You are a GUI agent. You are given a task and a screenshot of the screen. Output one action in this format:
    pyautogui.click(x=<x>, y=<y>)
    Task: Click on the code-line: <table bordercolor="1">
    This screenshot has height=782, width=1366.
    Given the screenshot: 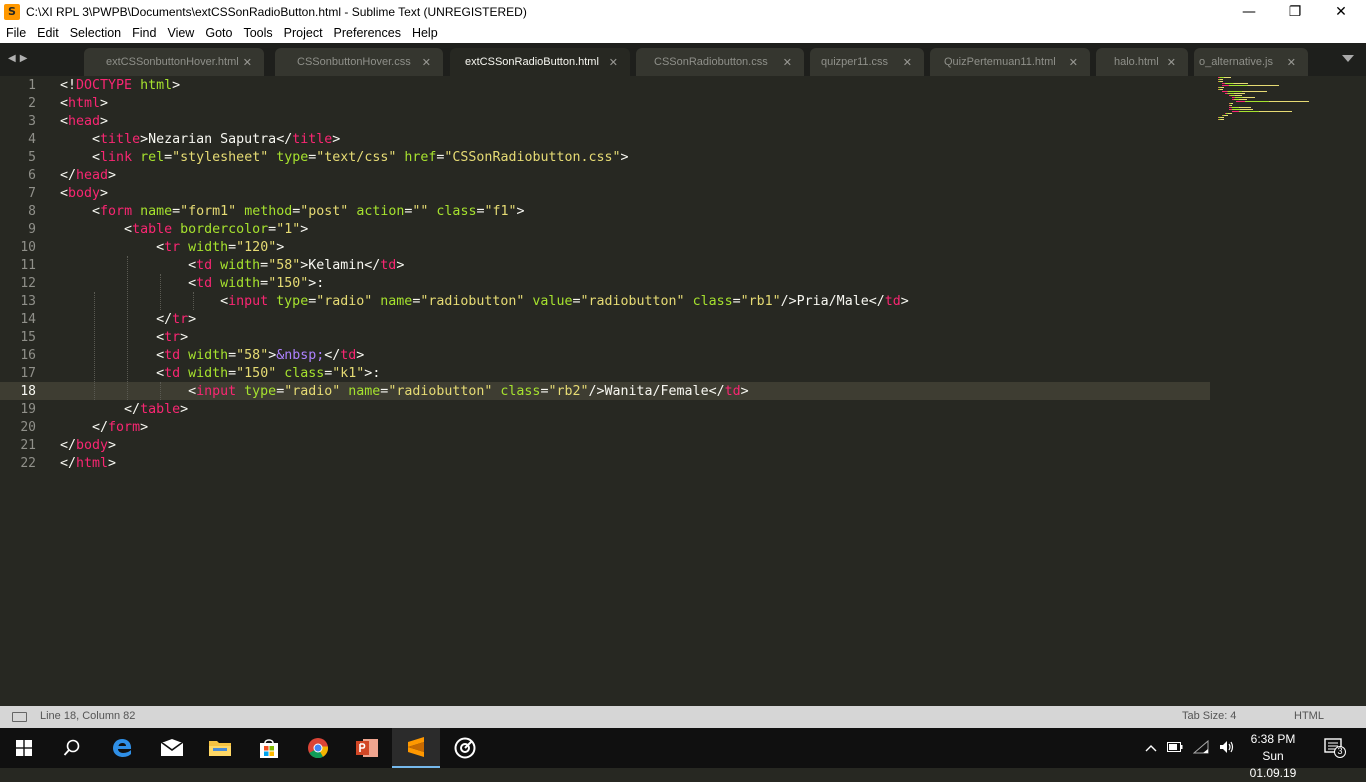 What is the action you would take?
    pyautogui.click(x=184, y=230)
    